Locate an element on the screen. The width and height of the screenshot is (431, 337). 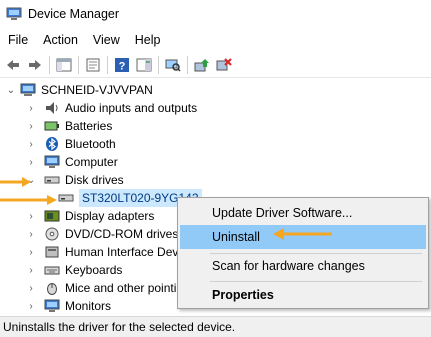
tree-root: ⌄ SCHNEID-VJVVPAN is located at coordinates (79, 90).